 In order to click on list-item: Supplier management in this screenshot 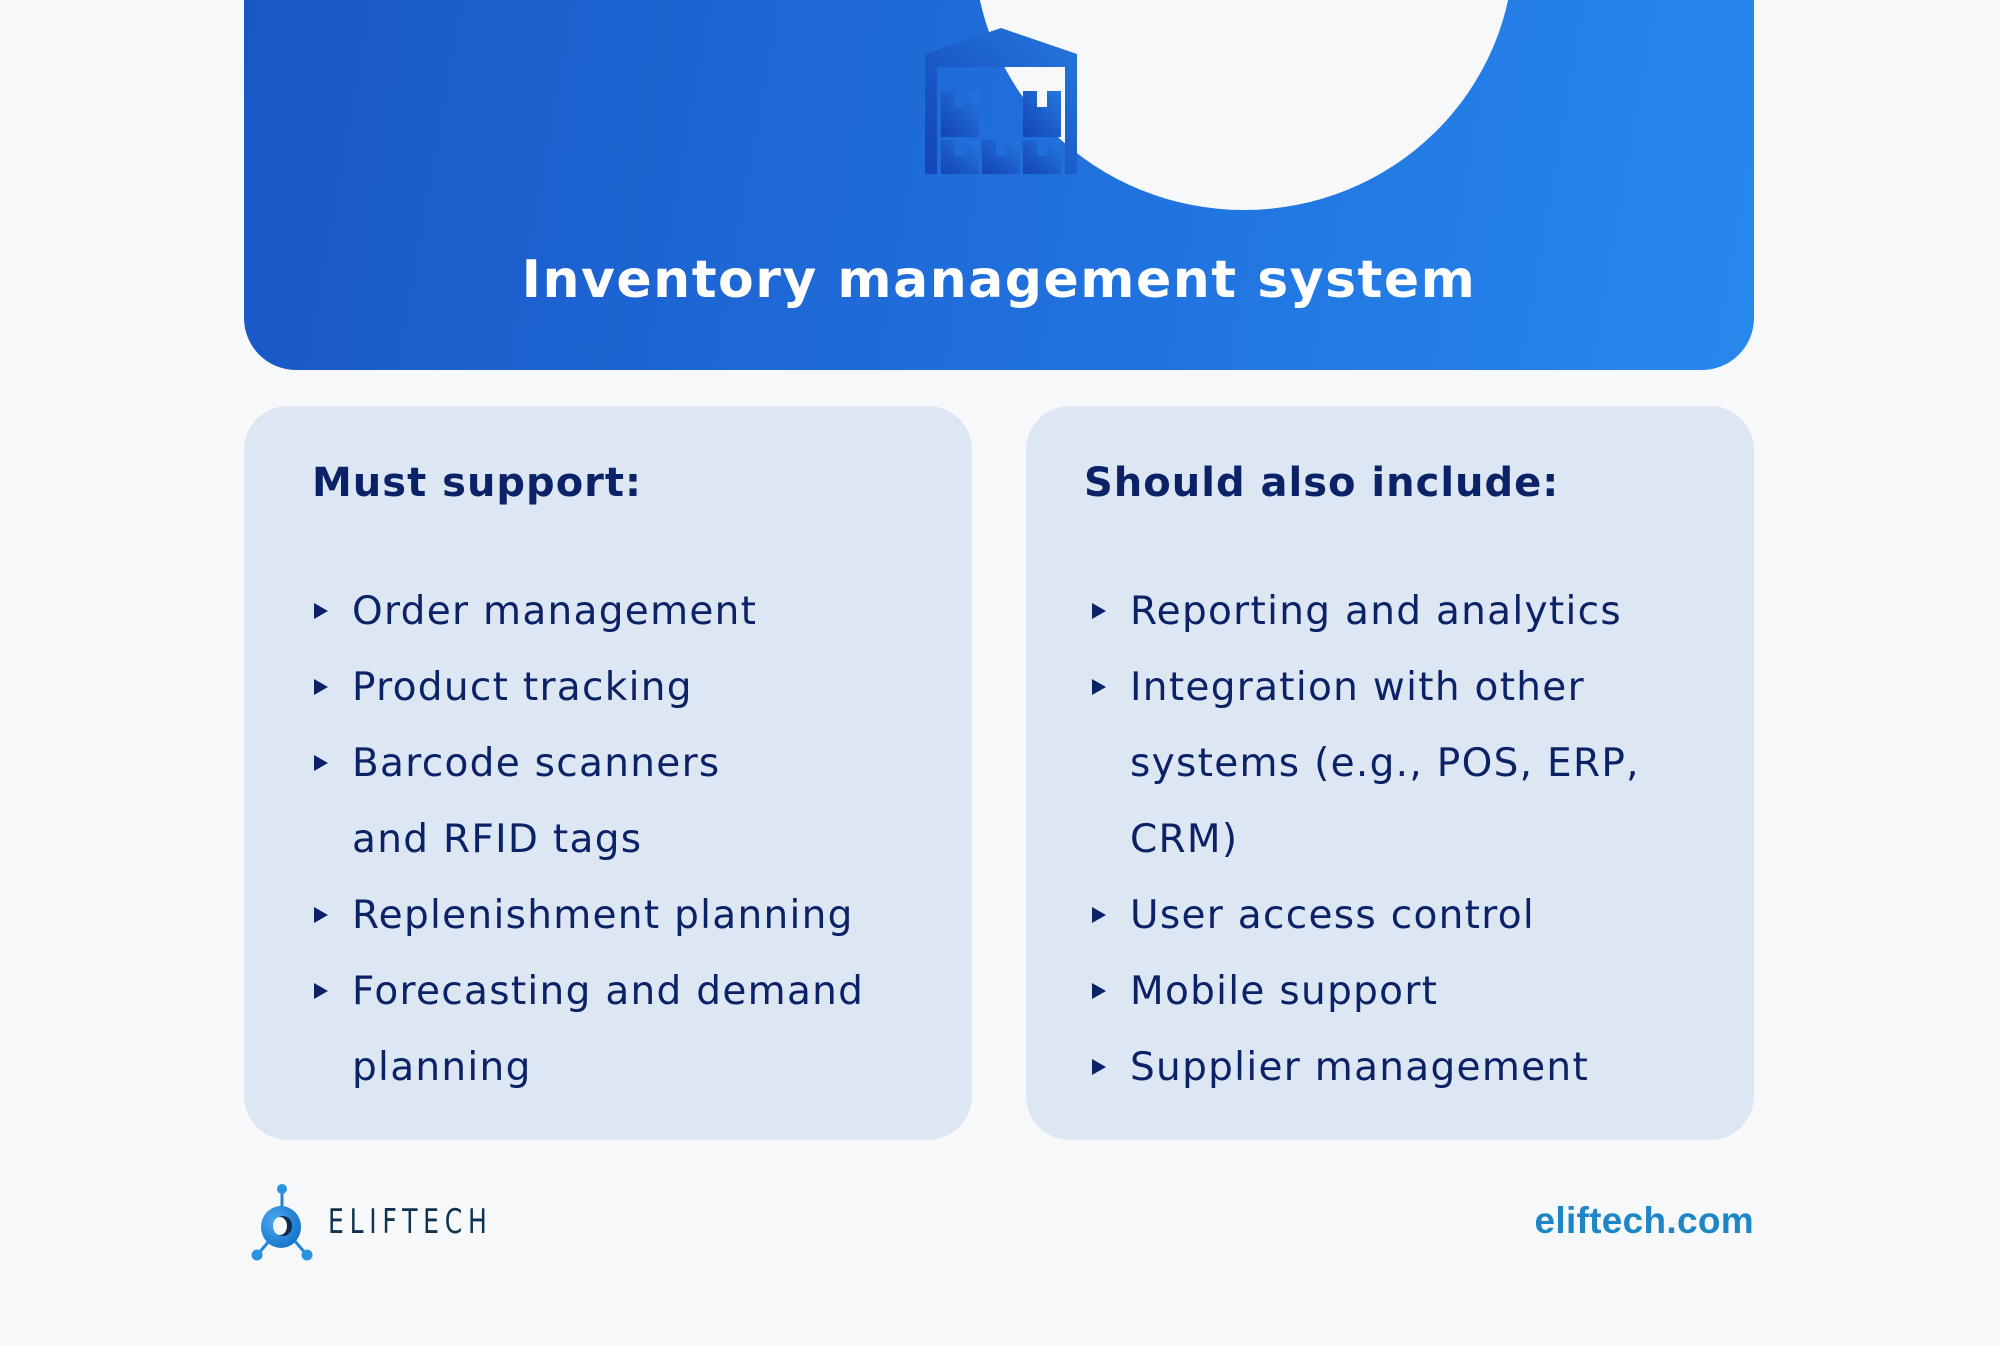, I will do `click(1422, 1068)`.